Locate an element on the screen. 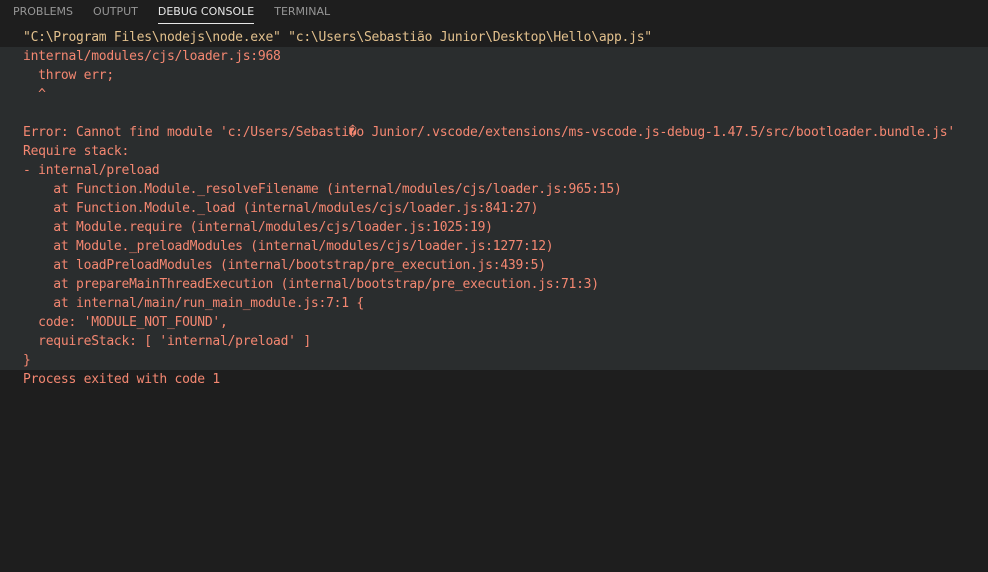 Image resolution: width=988 pixels, height=572 pixels. error-line: Require stack: is located at coordinates (494, 151).